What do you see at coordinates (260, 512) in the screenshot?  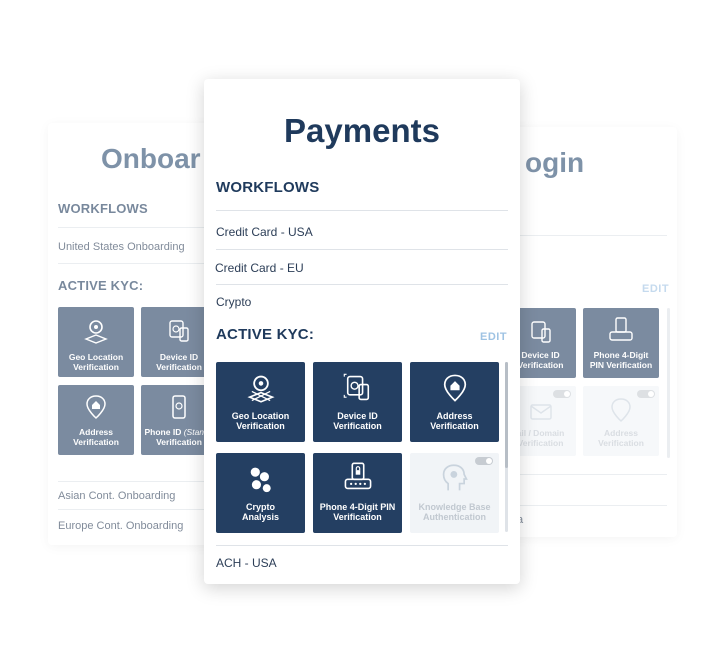 I see `tile-label: Crypto Analysis` at bounding box center [260, 512].